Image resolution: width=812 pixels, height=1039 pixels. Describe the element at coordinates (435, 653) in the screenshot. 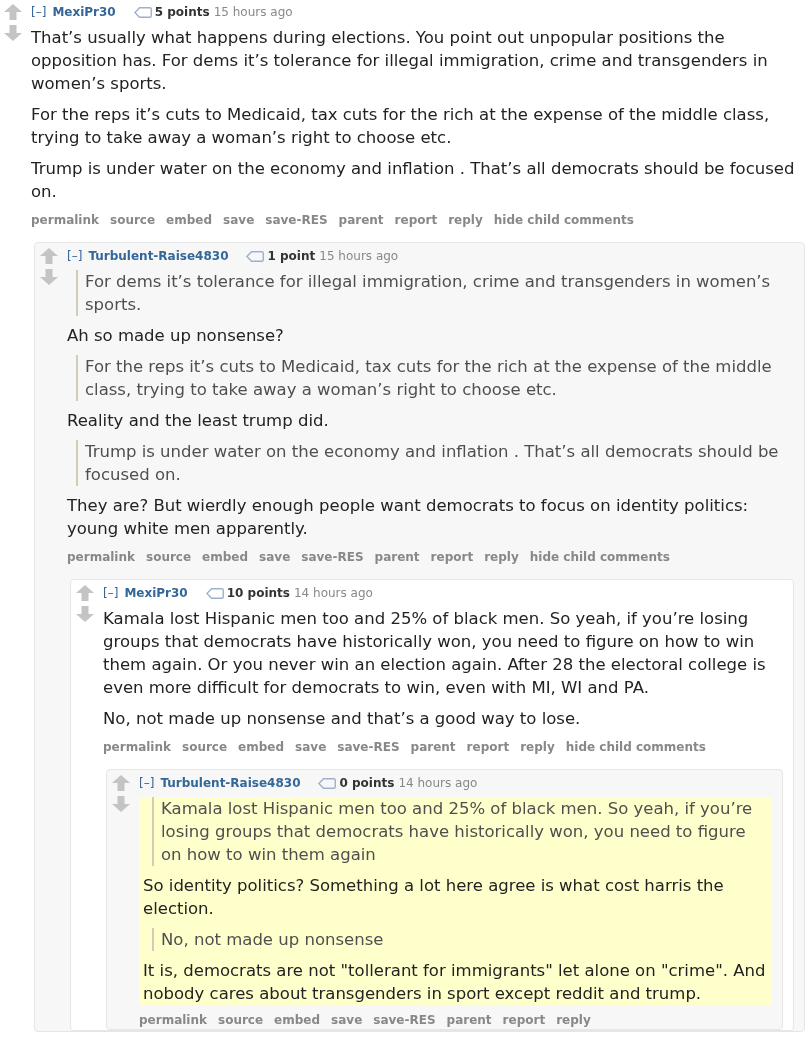

I see `comment-text: Kamala lost Hispanic men too and 25% of black men. So yeah, if you’re losing groups that democrats have historically won, you need to figure on how to win them again. Or you never win an election again. After 28 the electoral college is even more difficult for democrats to win, even with MI, WI and PA.` at that location.